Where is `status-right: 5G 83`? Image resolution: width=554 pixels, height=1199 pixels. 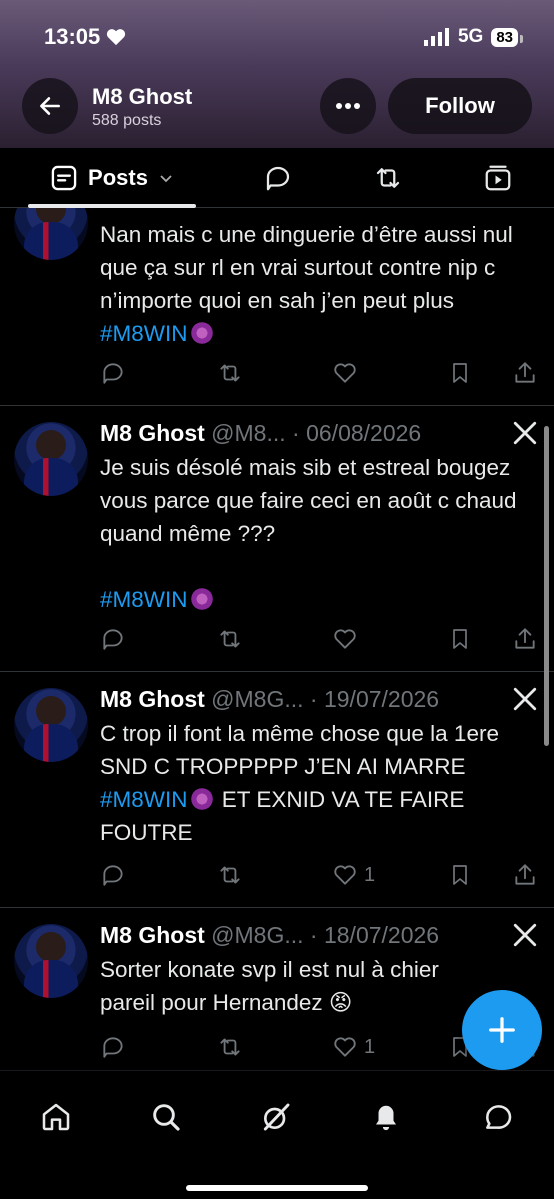 status-right: 5G 83 is located at coordinates (473, 37).